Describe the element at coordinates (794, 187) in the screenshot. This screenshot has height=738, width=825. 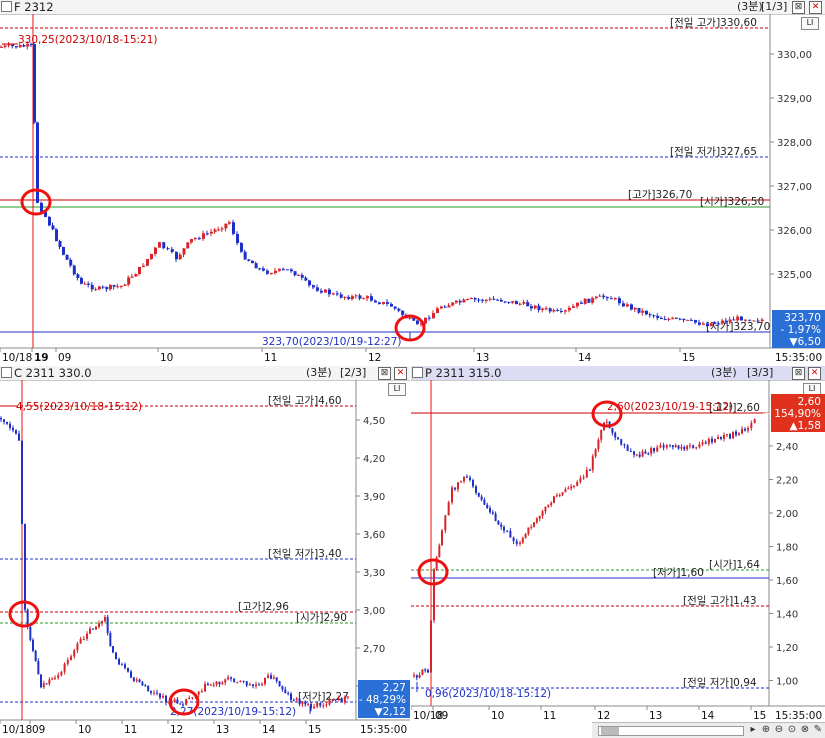
I see `price-tick-label: 327,00` at that location.